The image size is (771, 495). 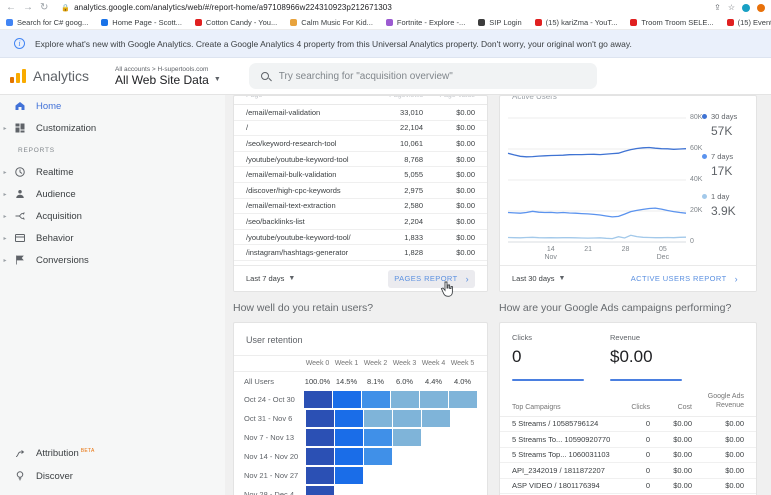 I want to click on cohort-date-label: Oct 24 - Oct 30, so click(x=269, y=399).